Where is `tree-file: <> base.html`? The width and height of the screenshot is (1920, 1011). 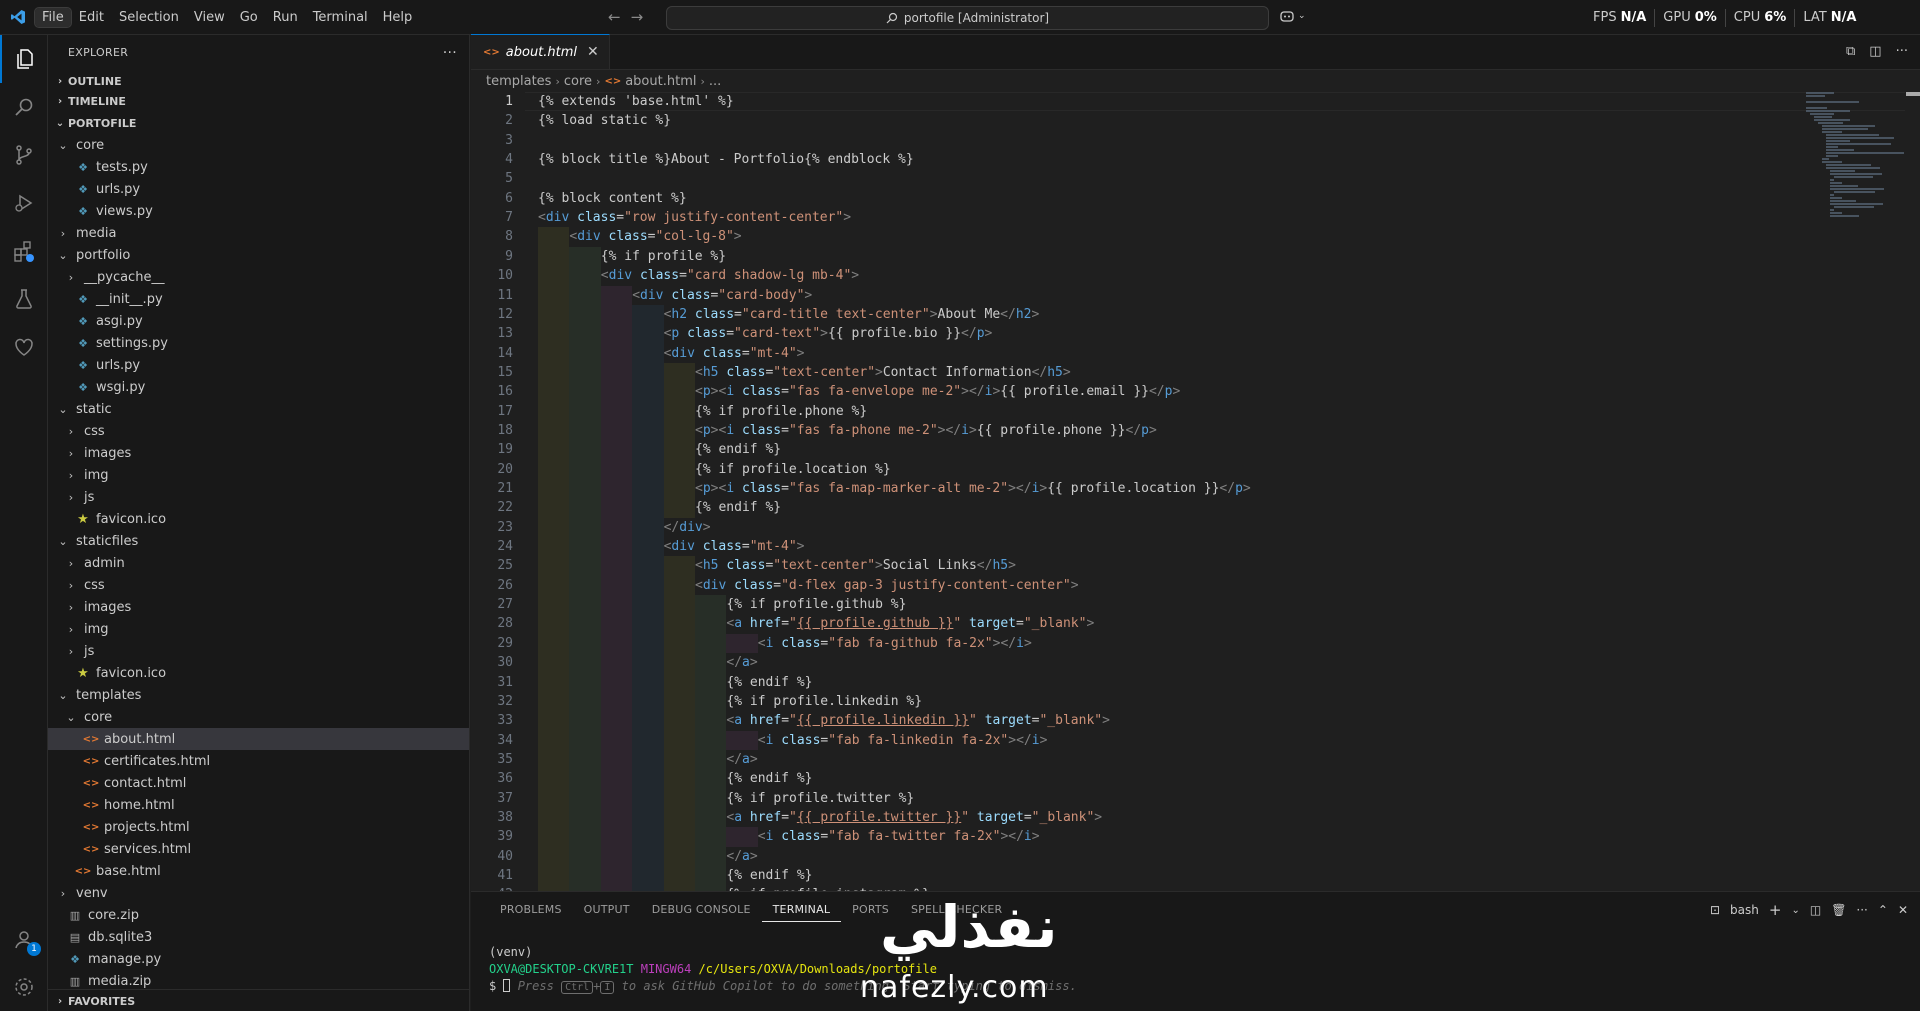 tree-file: <> base.html is located at coordinates (258, 871).